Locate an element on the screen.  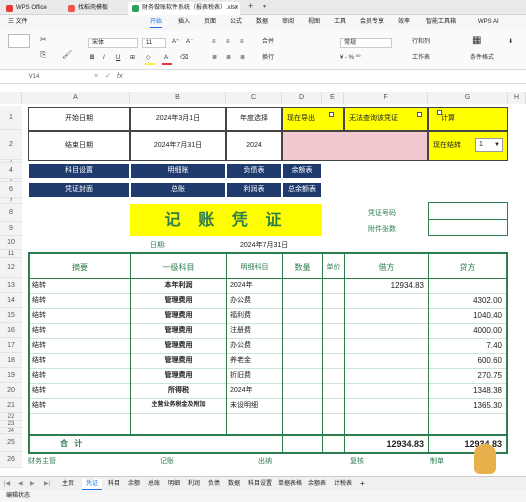
name-box: V14 is located at coordinates (34, 77).